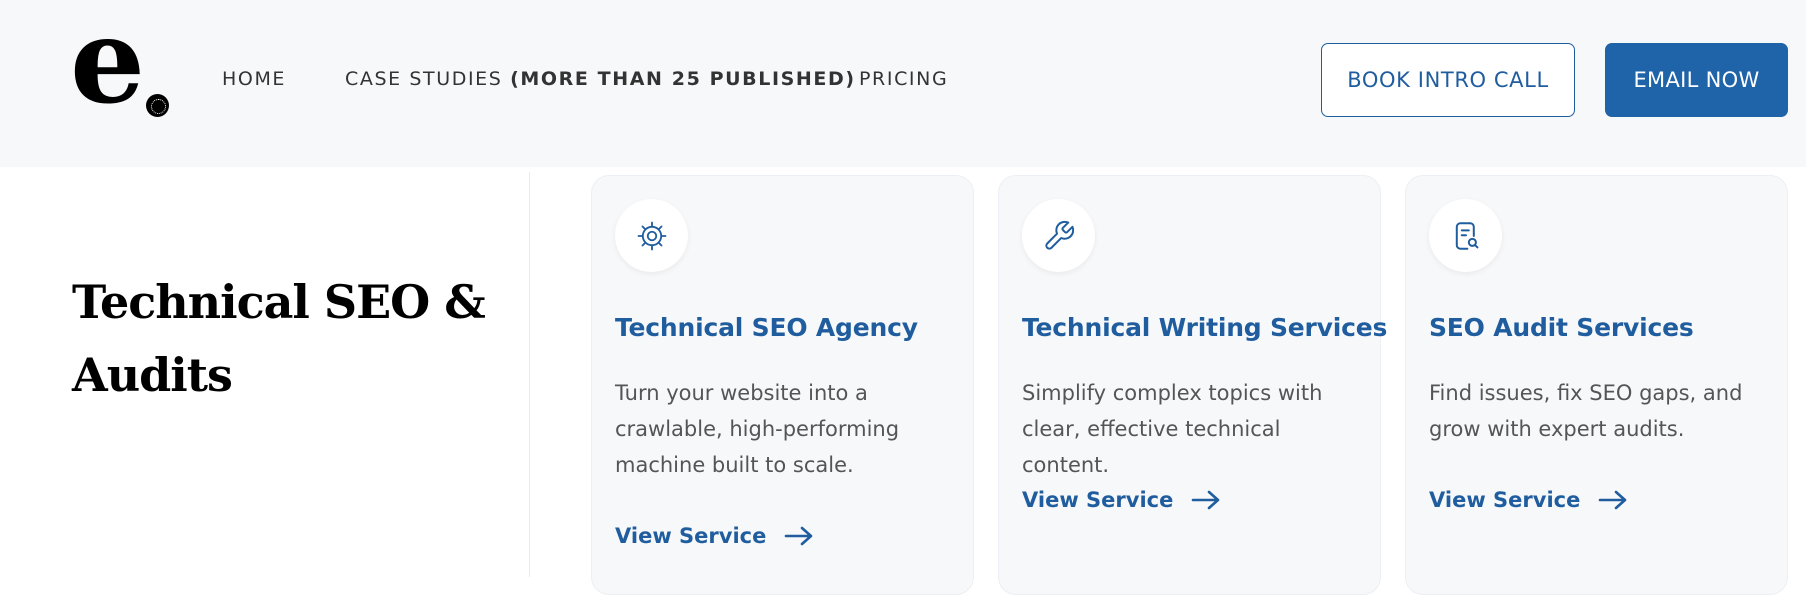 The image size is (1806, 595). I want to click on card-title: Technical SEO Agency, so click(766, 327).